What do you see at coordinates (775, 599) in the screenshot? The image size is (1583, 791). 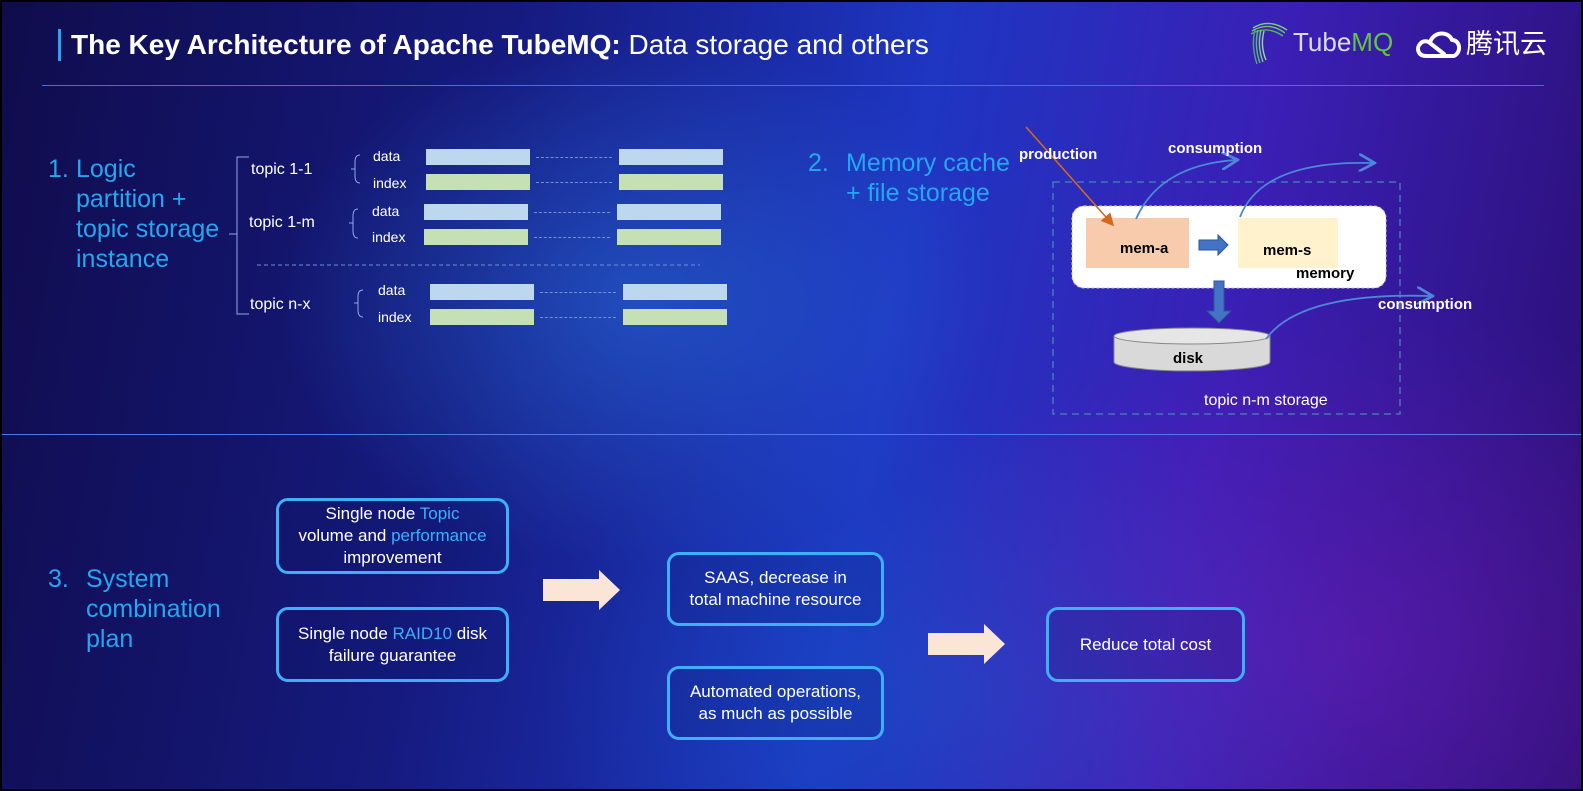 I see `box-text: total machine resource` at bounding box center [775, 599].